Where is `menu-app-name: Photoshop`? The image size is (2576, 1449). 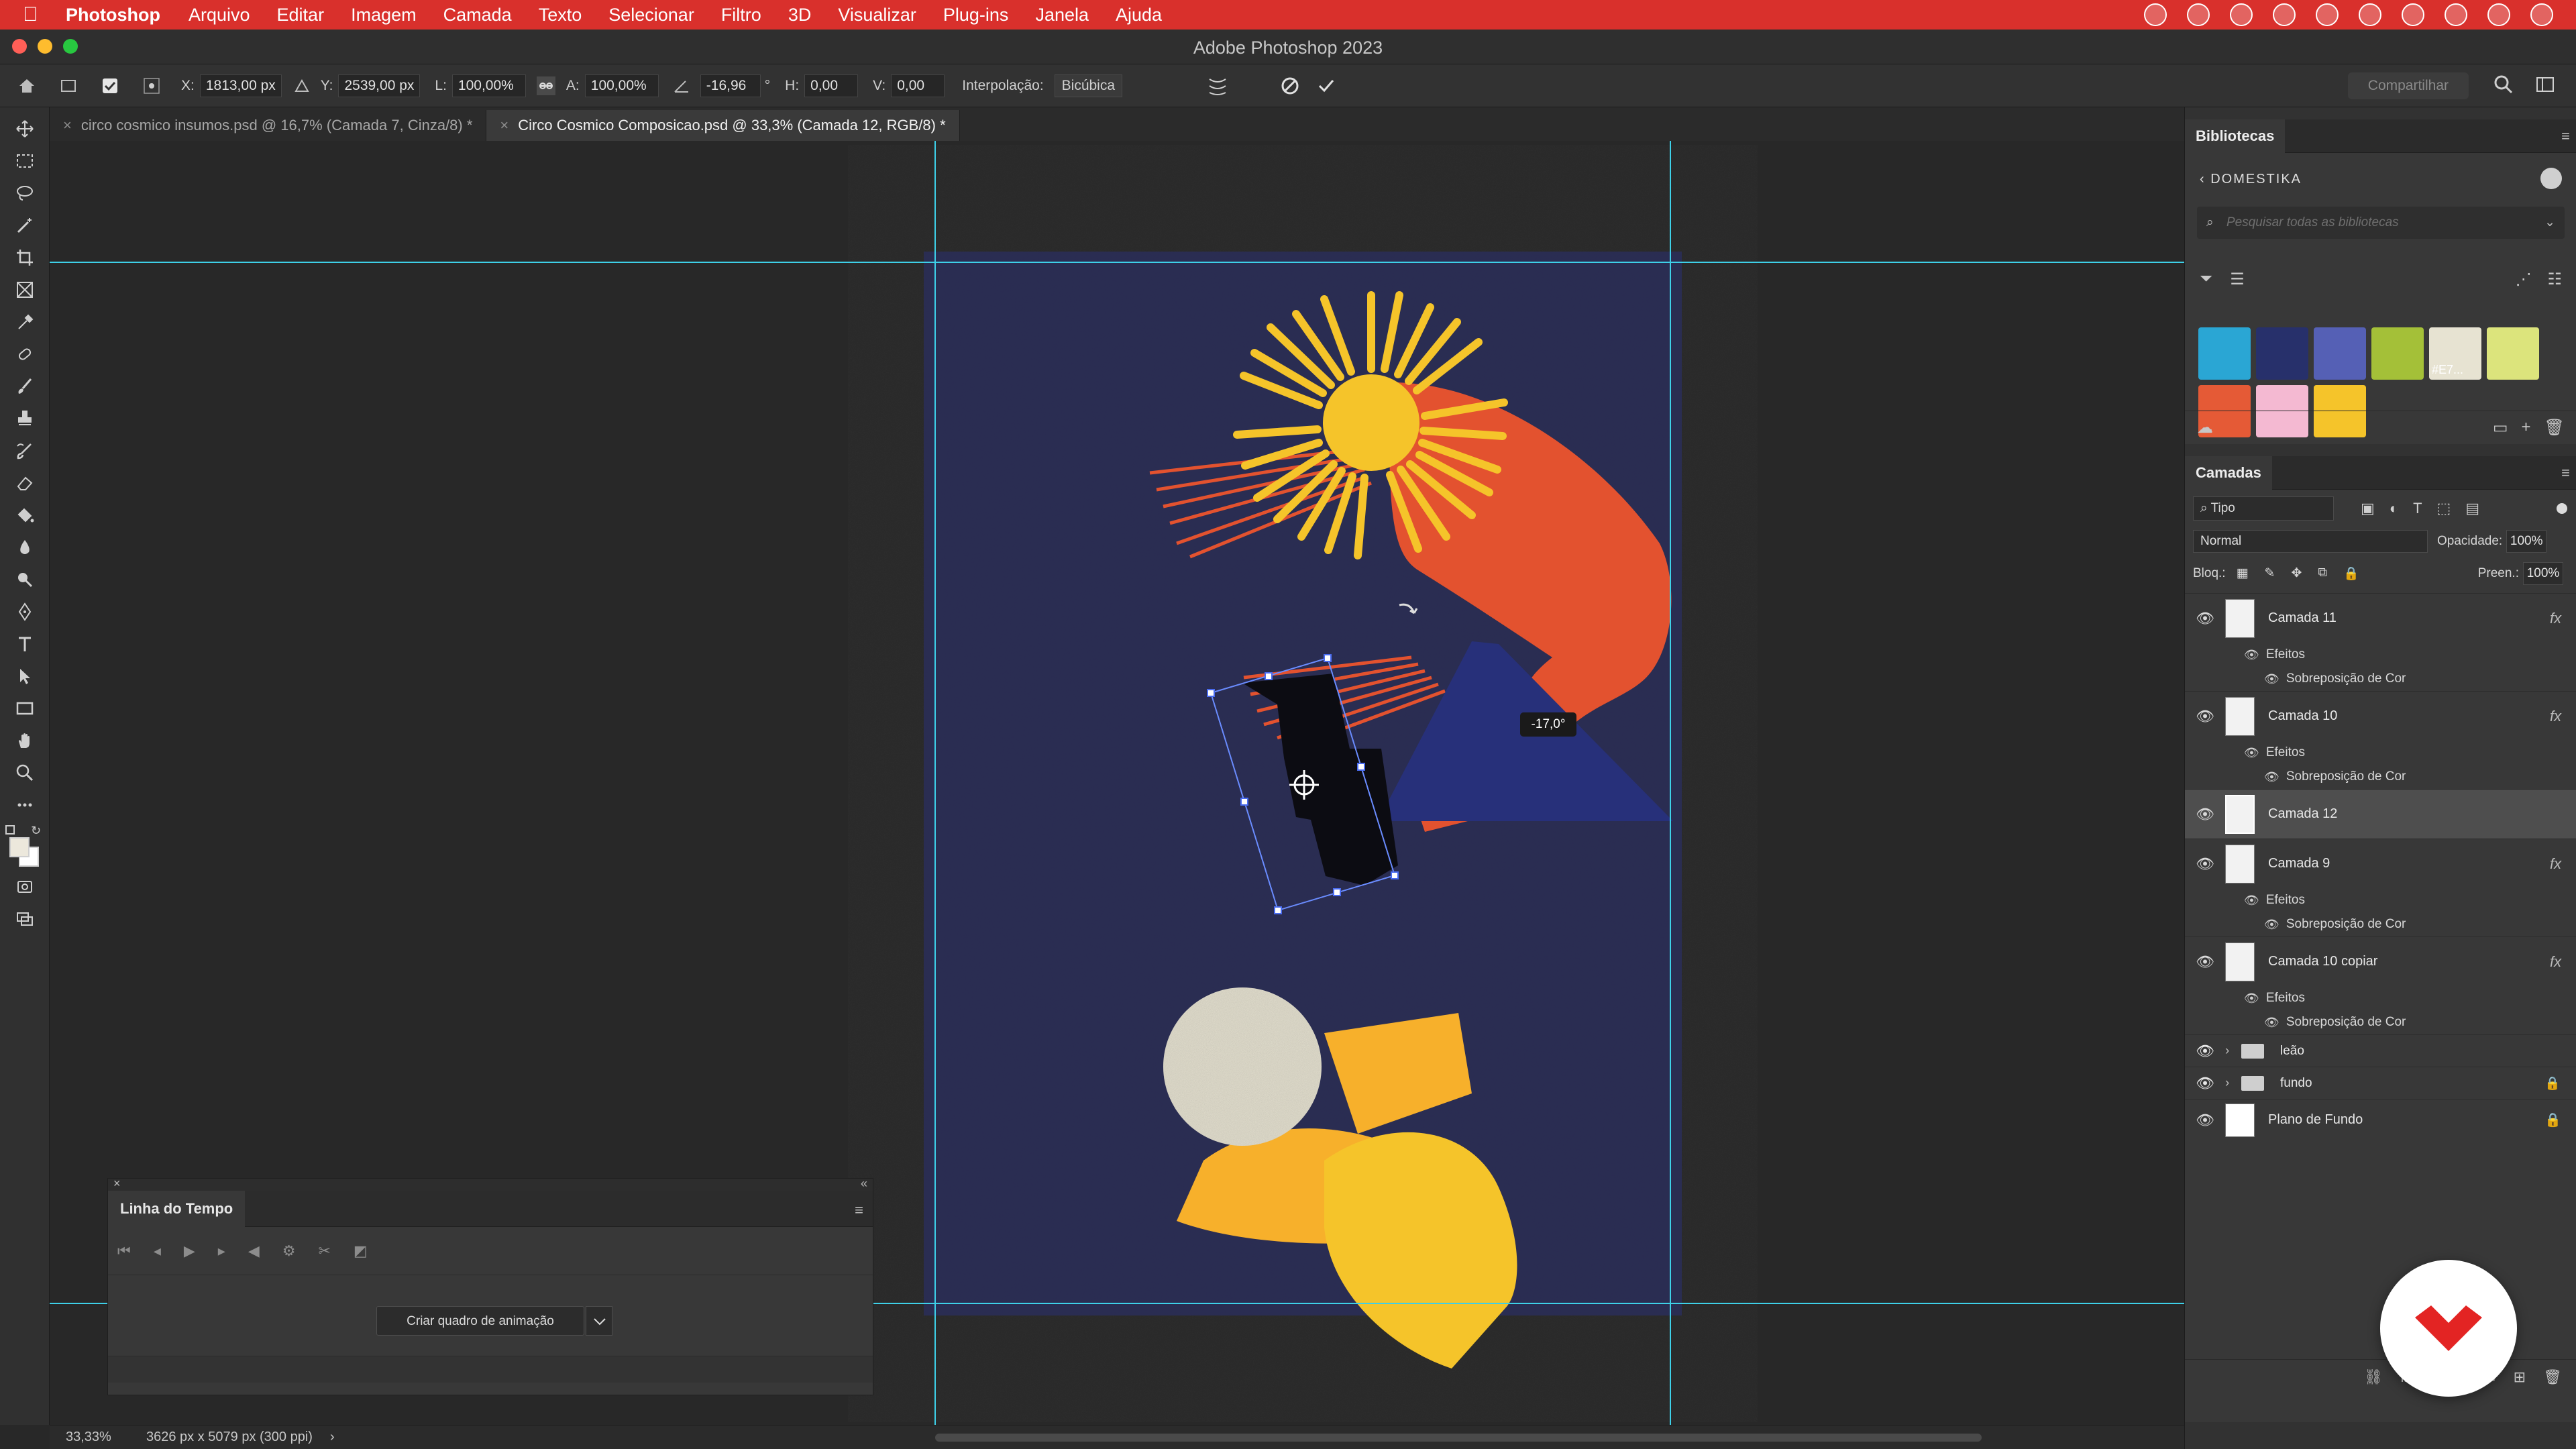
menu-app-name: Photoshop is located at coordinates (113, 15).